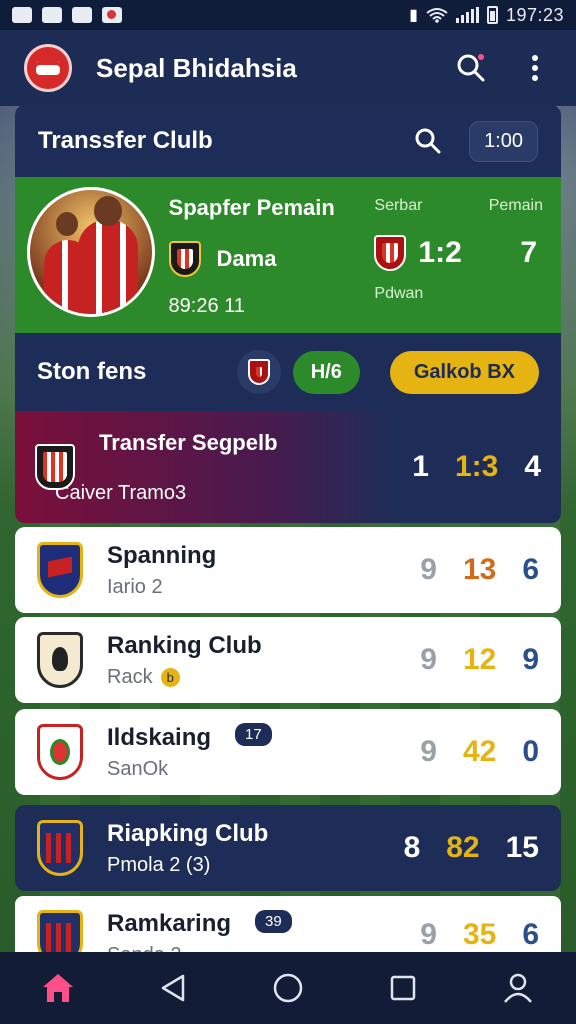  What do you see at coordinates (246, 258) in the screenshot?
I see `featured-team-name: Dama` at bounding box center [246, 258].